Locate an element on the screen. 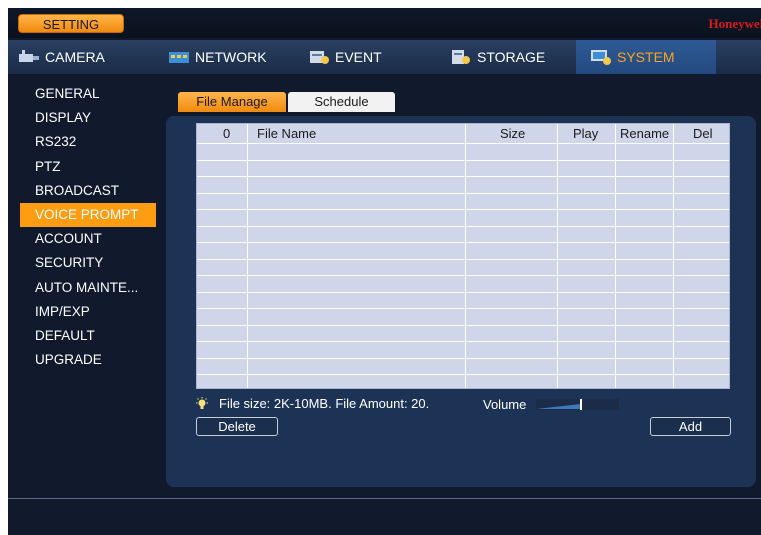 Image resolution: width=761 pixels, height=535 pixels. sidebar-item-imp-exp: IMP/EXP is located at coordinates (88, 312).